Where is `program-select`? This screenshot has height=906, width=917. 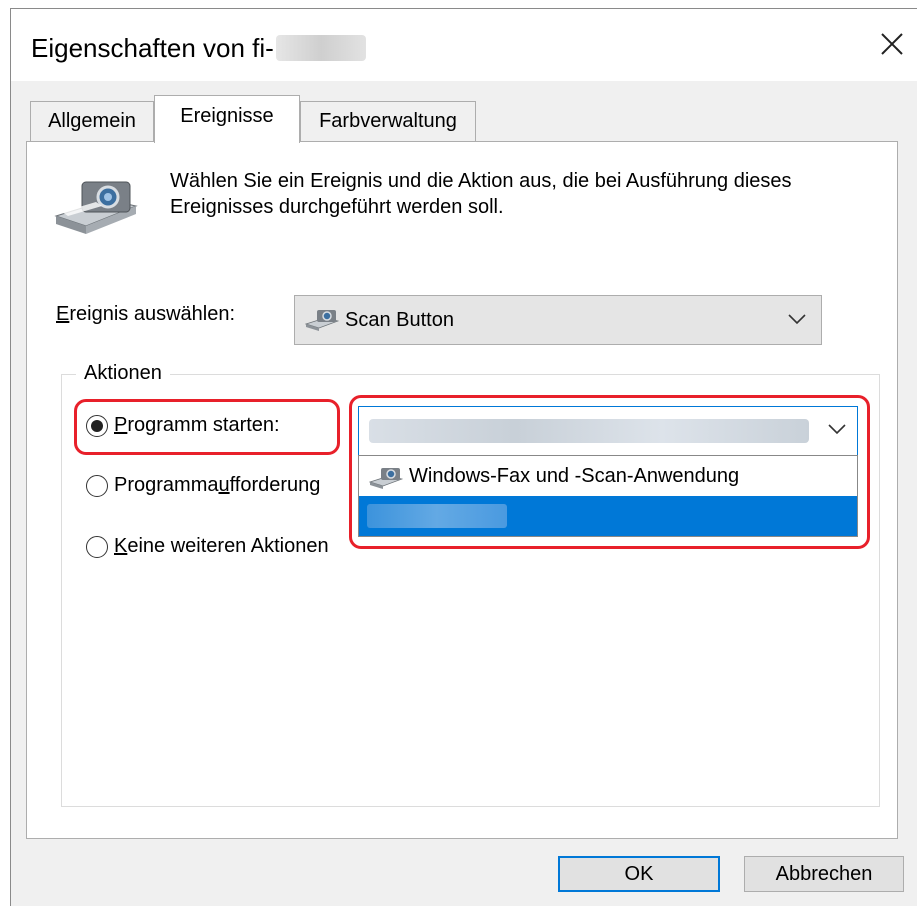 program-select is located at coordinates (608, 431).